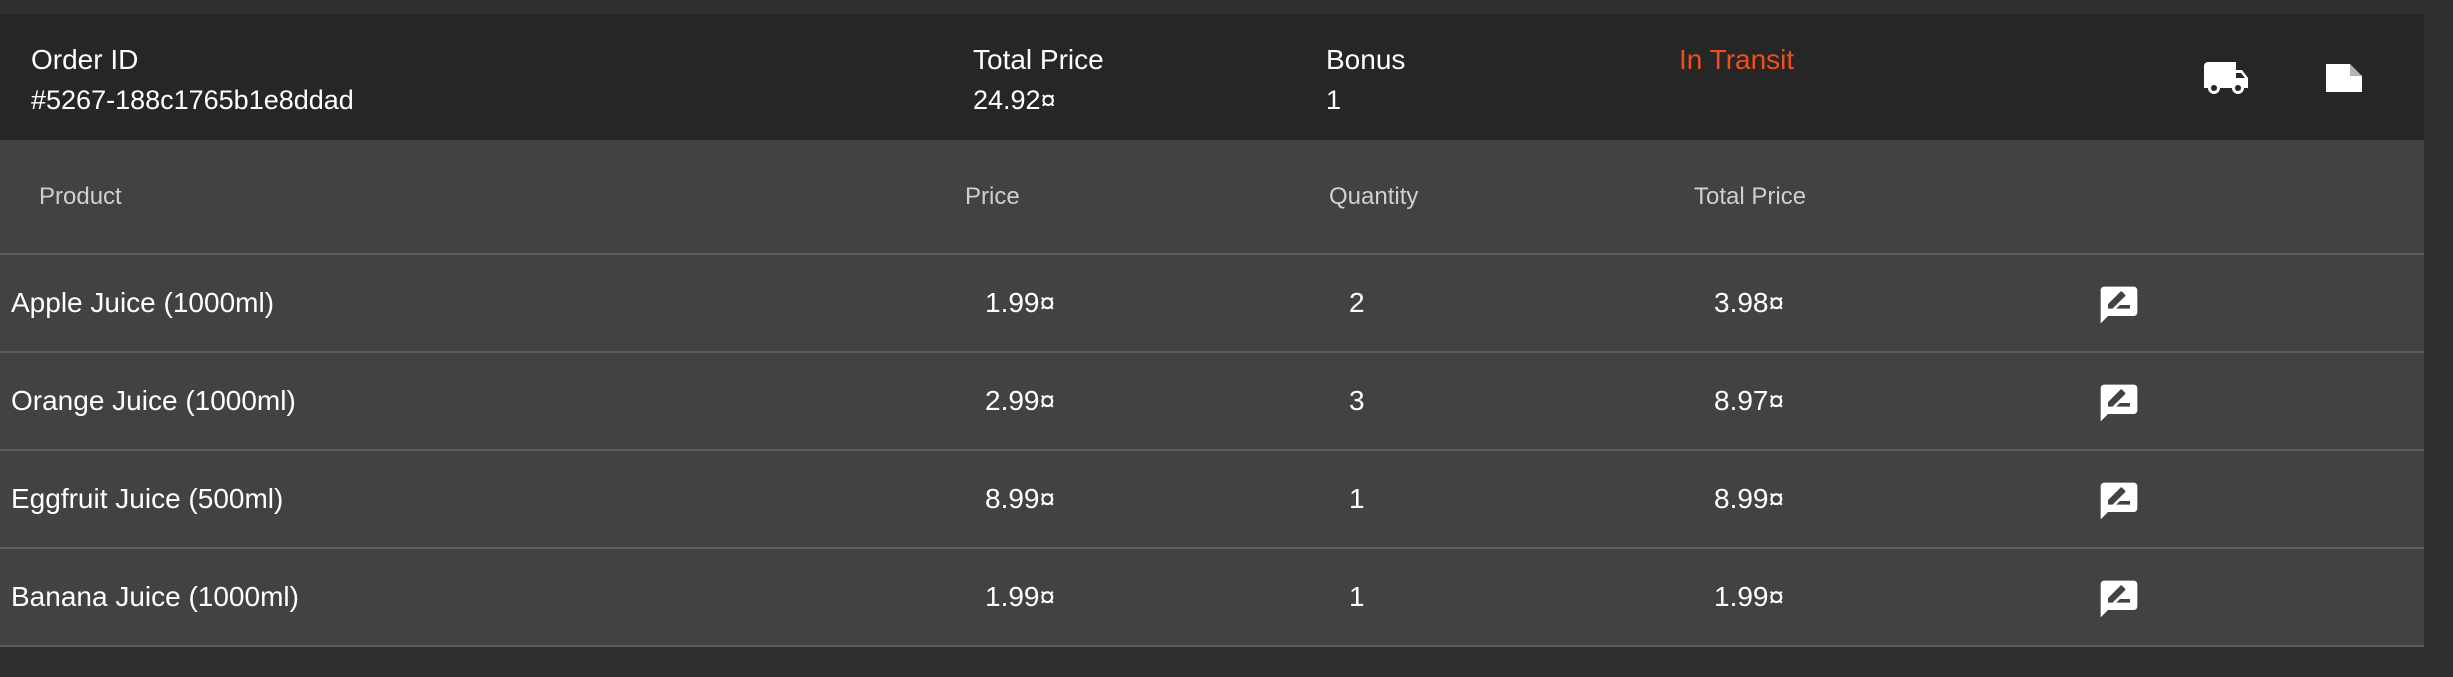 The image size is (2453, 677). What do you see at coordinates (80, 196) in the screenshot?
I see `column-header-product: Product` at bounding box center [80, 196].